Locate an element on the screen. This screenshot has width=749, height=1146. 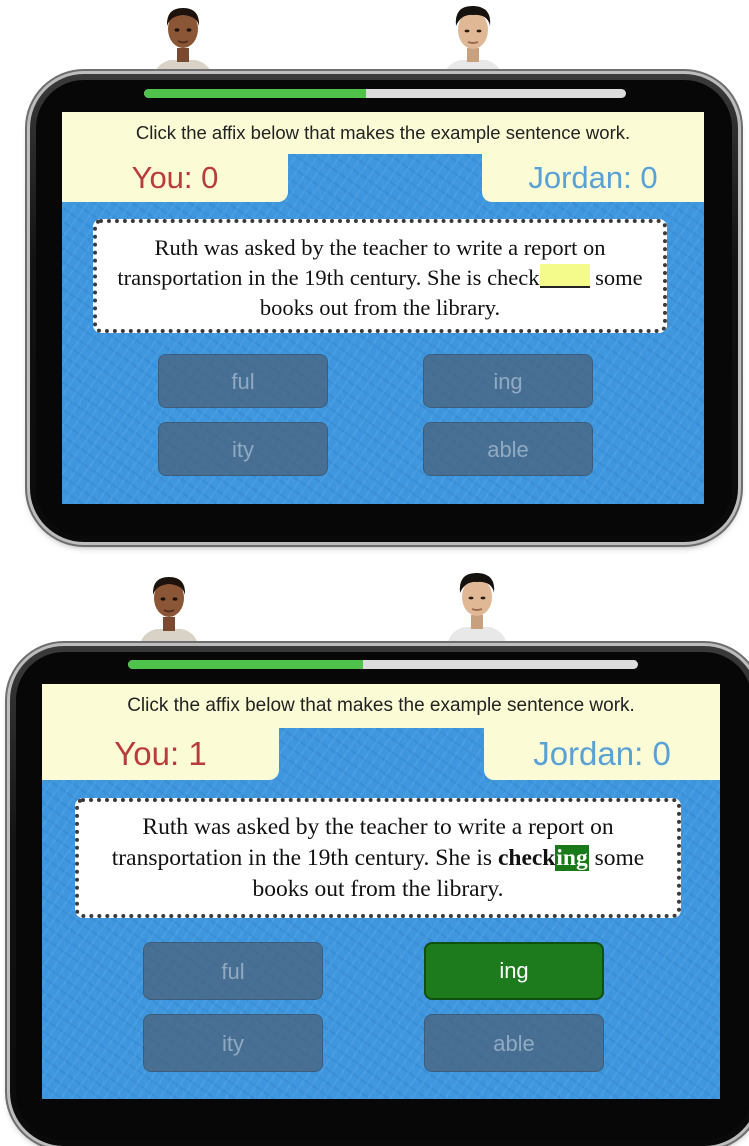
player-score: You: 0 is located at coordinates (175, 178).